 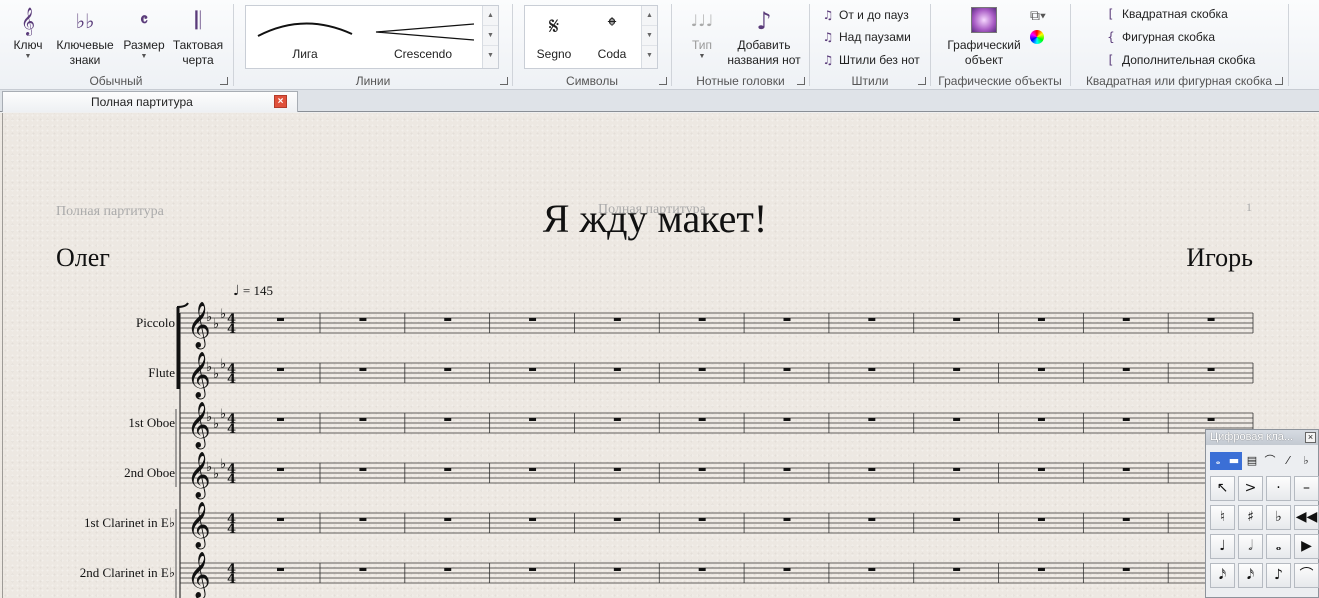 What do you see at coordinates (1306, 517) in the screenshot?
I see `rewind-icon: ◀◀` at bounding box center [1306, 517].